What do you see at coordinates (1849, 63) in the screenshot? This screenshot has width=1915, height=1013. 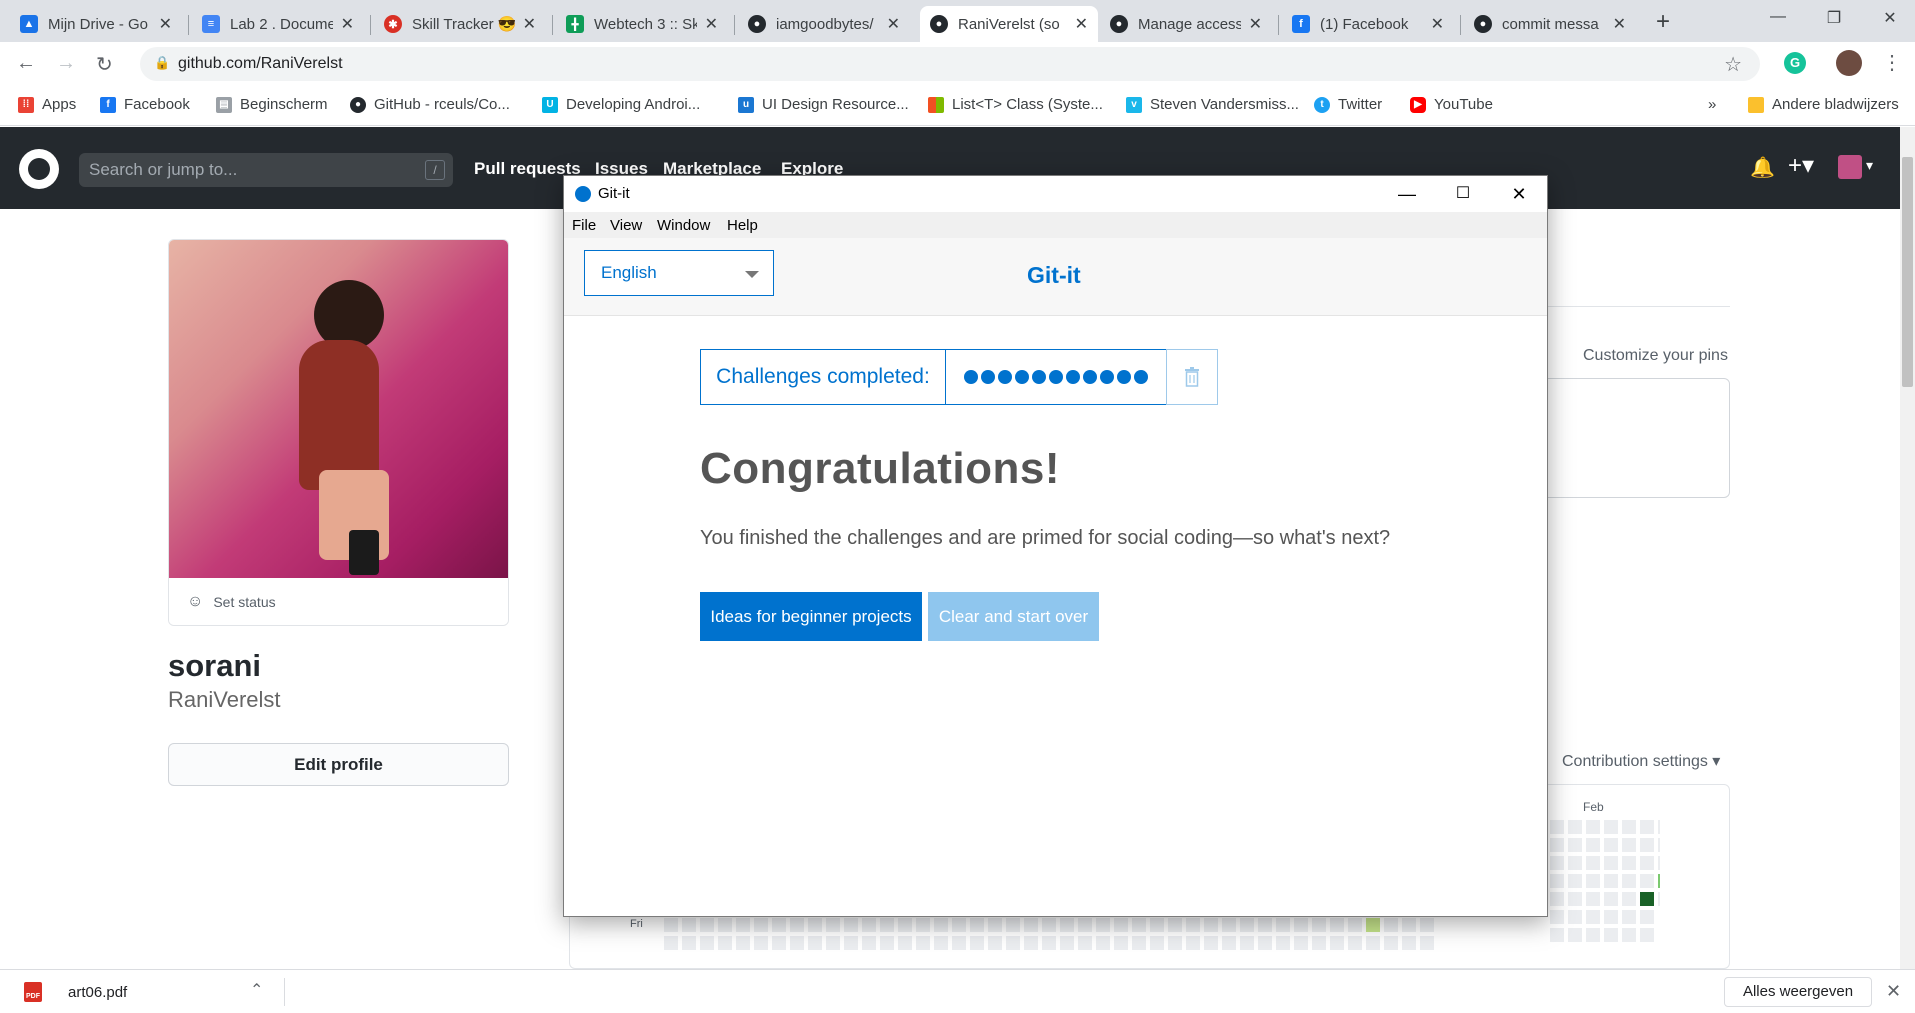 I see `profile-avatar` at bounding box center [1849, 63].